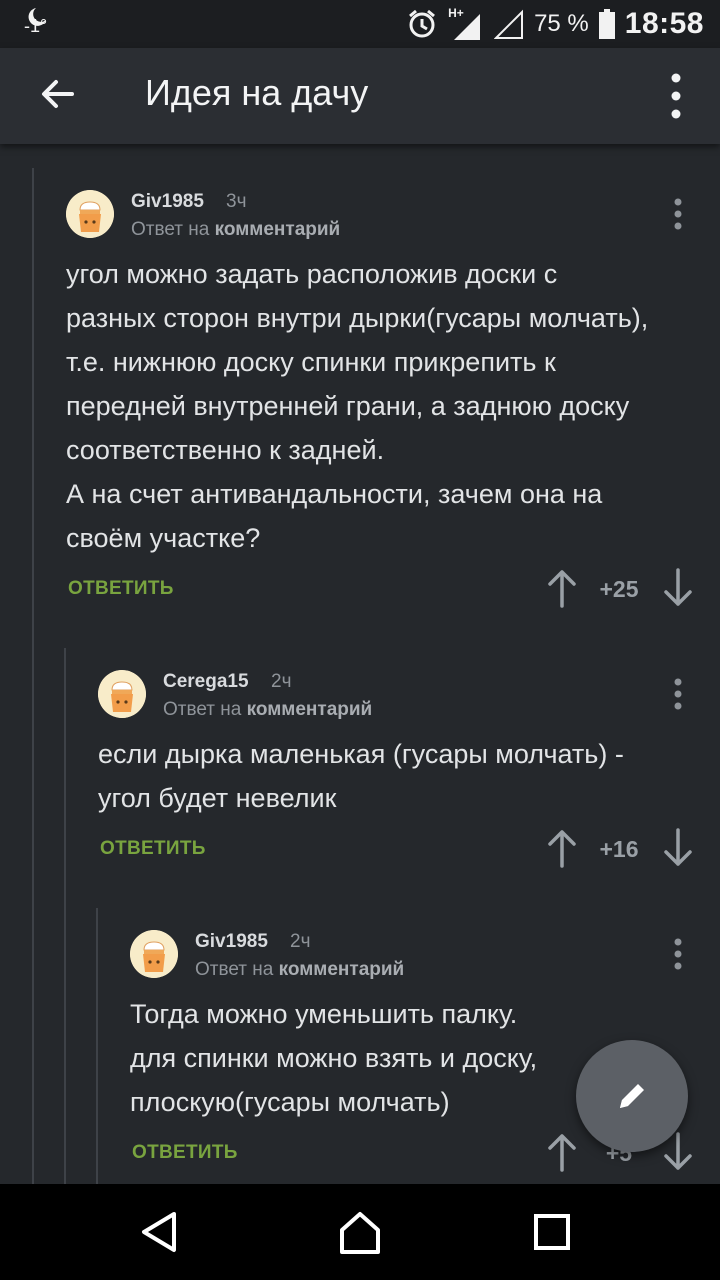 The image size is (720, 1280). What do you see at coordinates (466, 24) in the screenshot?
I see `signal-icon: H+` at bounding box center [466, 24].